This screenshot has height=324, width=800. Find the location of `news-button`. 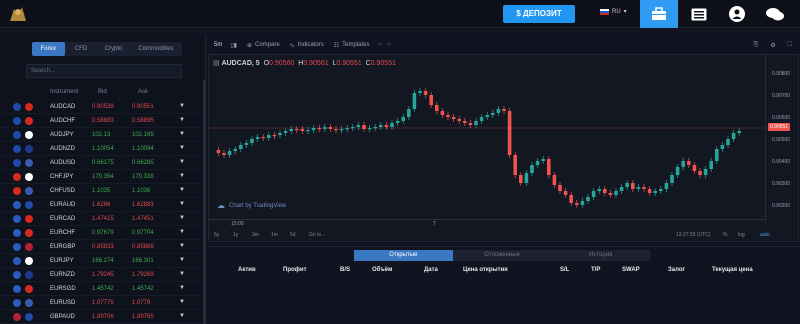

news-button is located at coordinates (699, 14).